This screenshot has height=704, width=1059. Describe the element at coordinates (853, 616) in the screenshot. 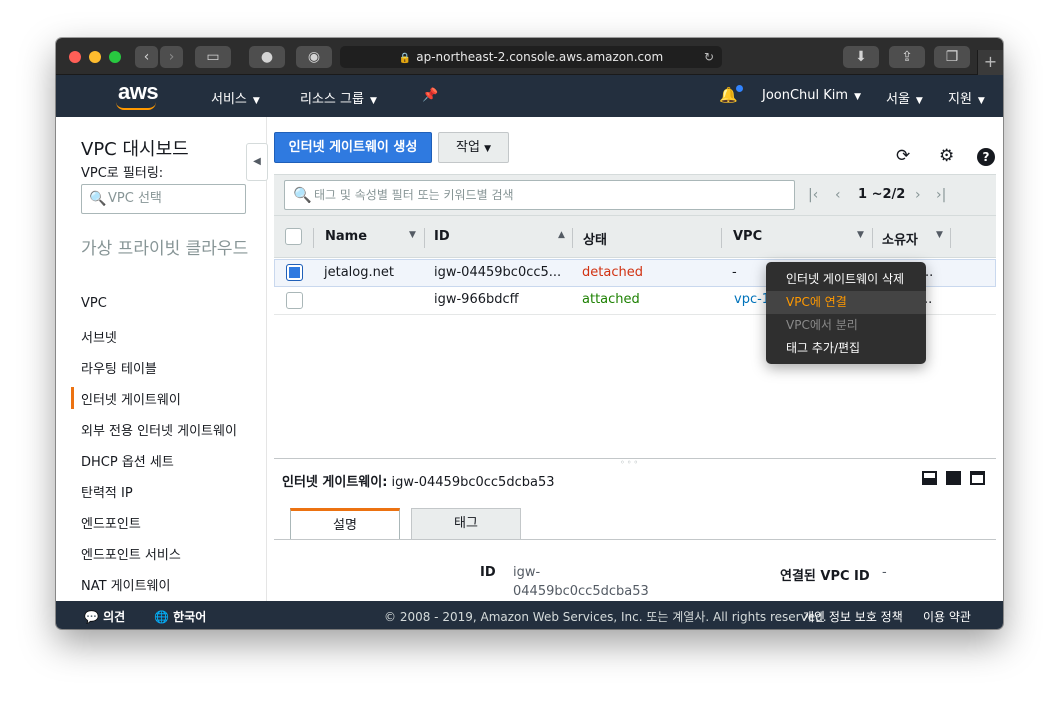

I see `privacy-link: 개인 정보 보호 정책` at that location.